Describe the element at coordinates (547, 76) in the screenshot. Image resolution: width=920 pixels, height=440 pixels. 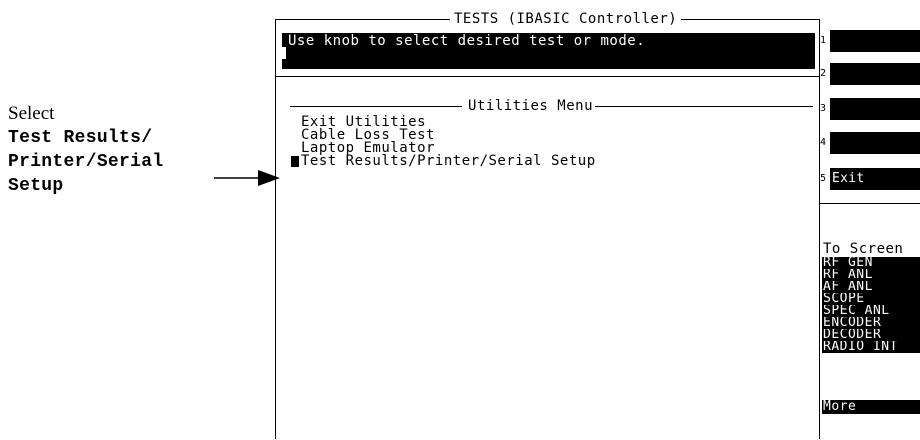
I see `prompt-divider` at that location.